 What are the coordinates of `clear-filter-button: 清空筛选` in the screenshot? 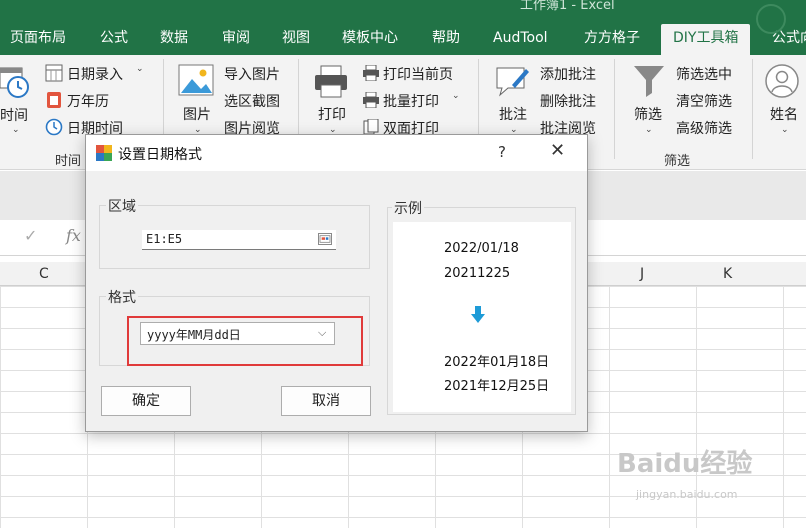 It's located at (704, 101).